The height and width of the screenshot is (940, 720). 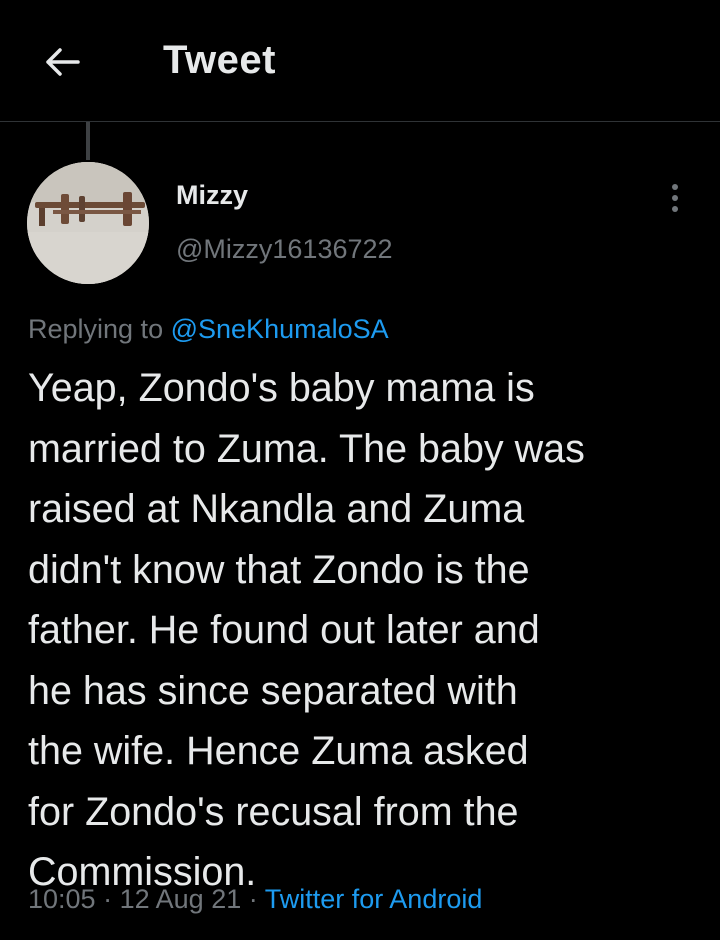 What do you see at coordinates (212, 195) in the screenshot?
I see `author-display-name: Mizzy` at bounding box center [212, 195].